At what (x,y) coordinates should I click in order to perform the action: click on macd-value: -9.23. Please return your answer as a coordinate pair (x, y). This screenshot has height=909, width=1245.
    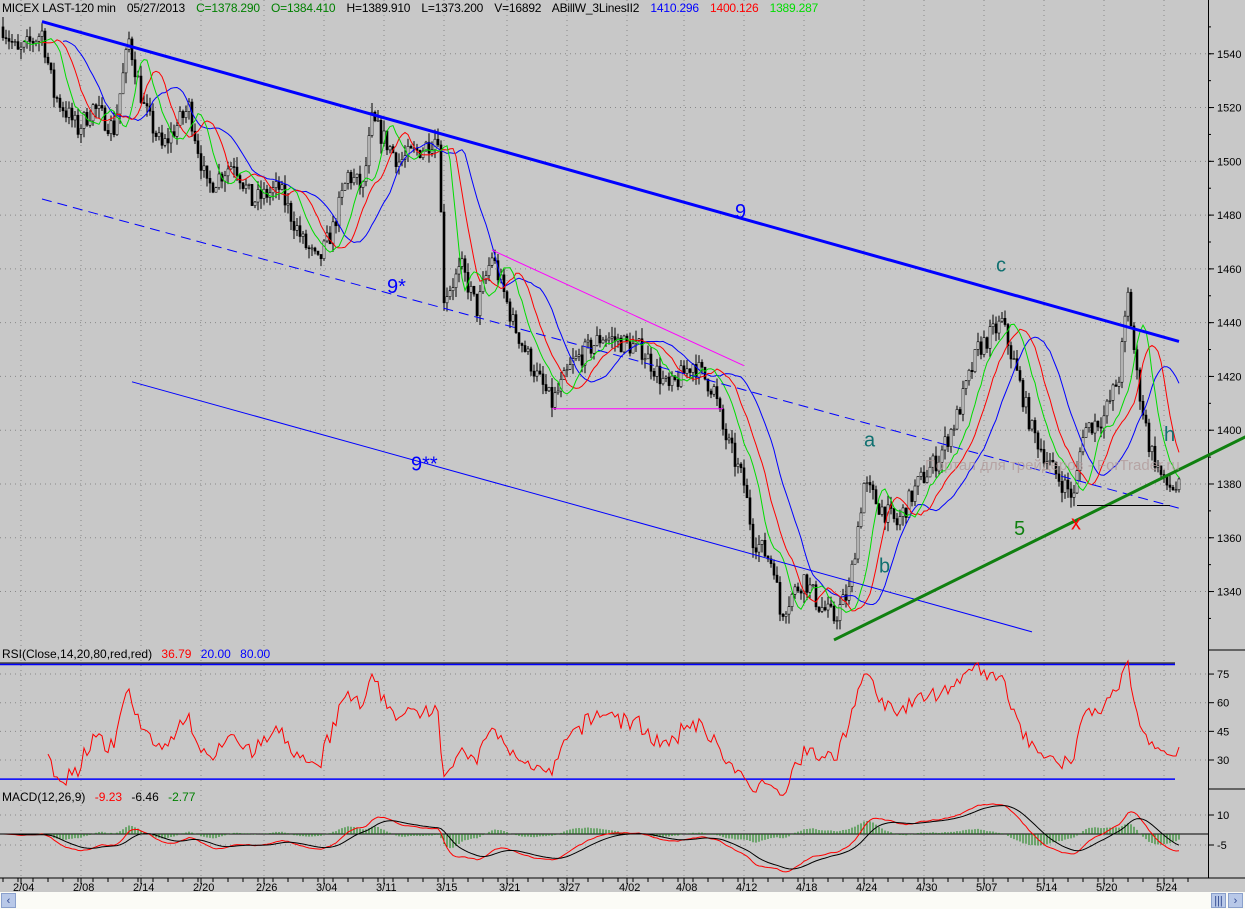
    Looking at the image, I should click on (108, 797).